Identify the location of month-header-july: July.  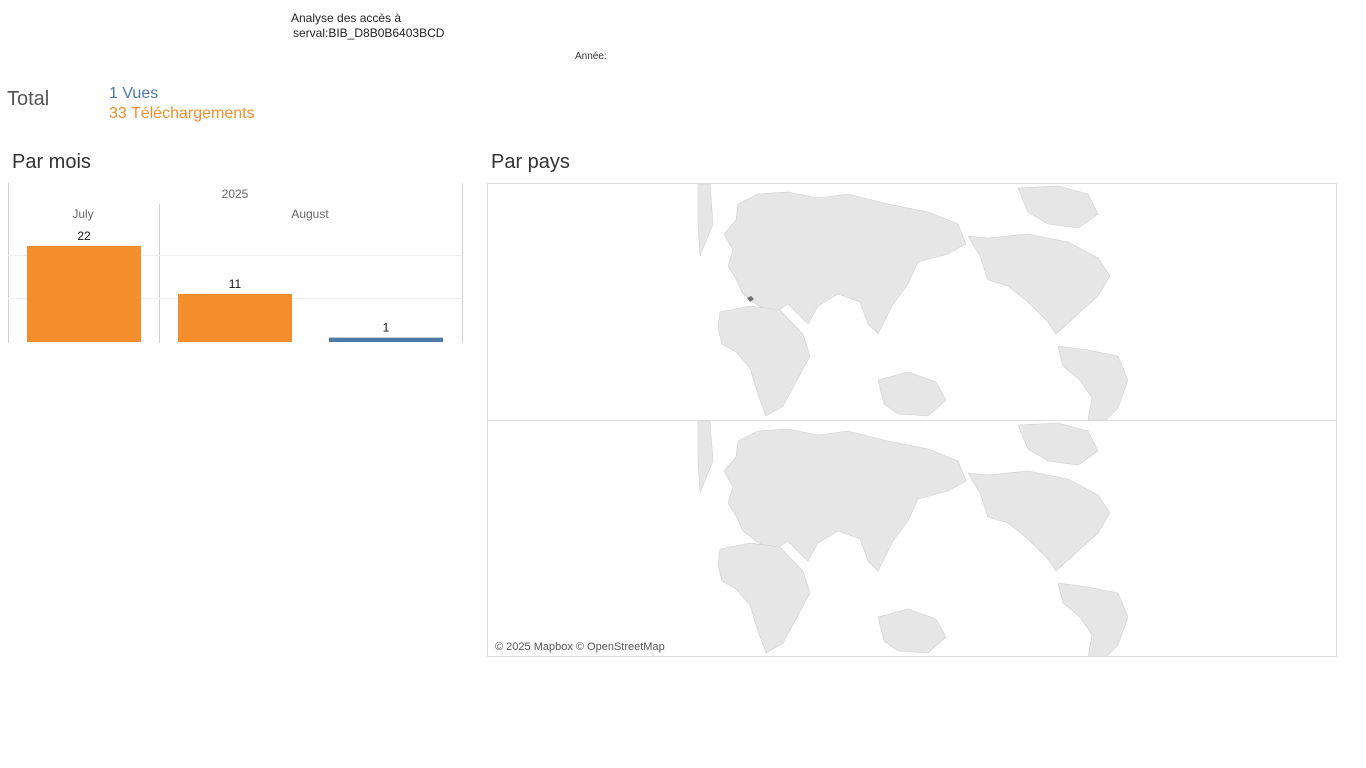
(82, 214).